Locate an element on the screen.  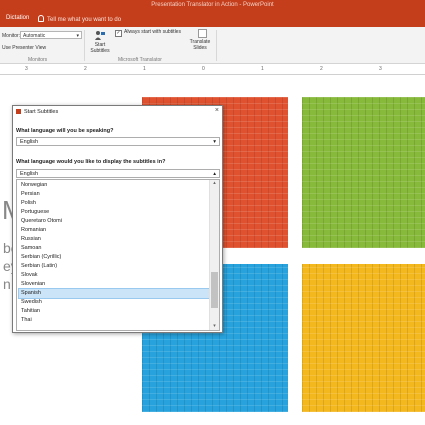
language-option: Russian is located at coordinates (115, 239).